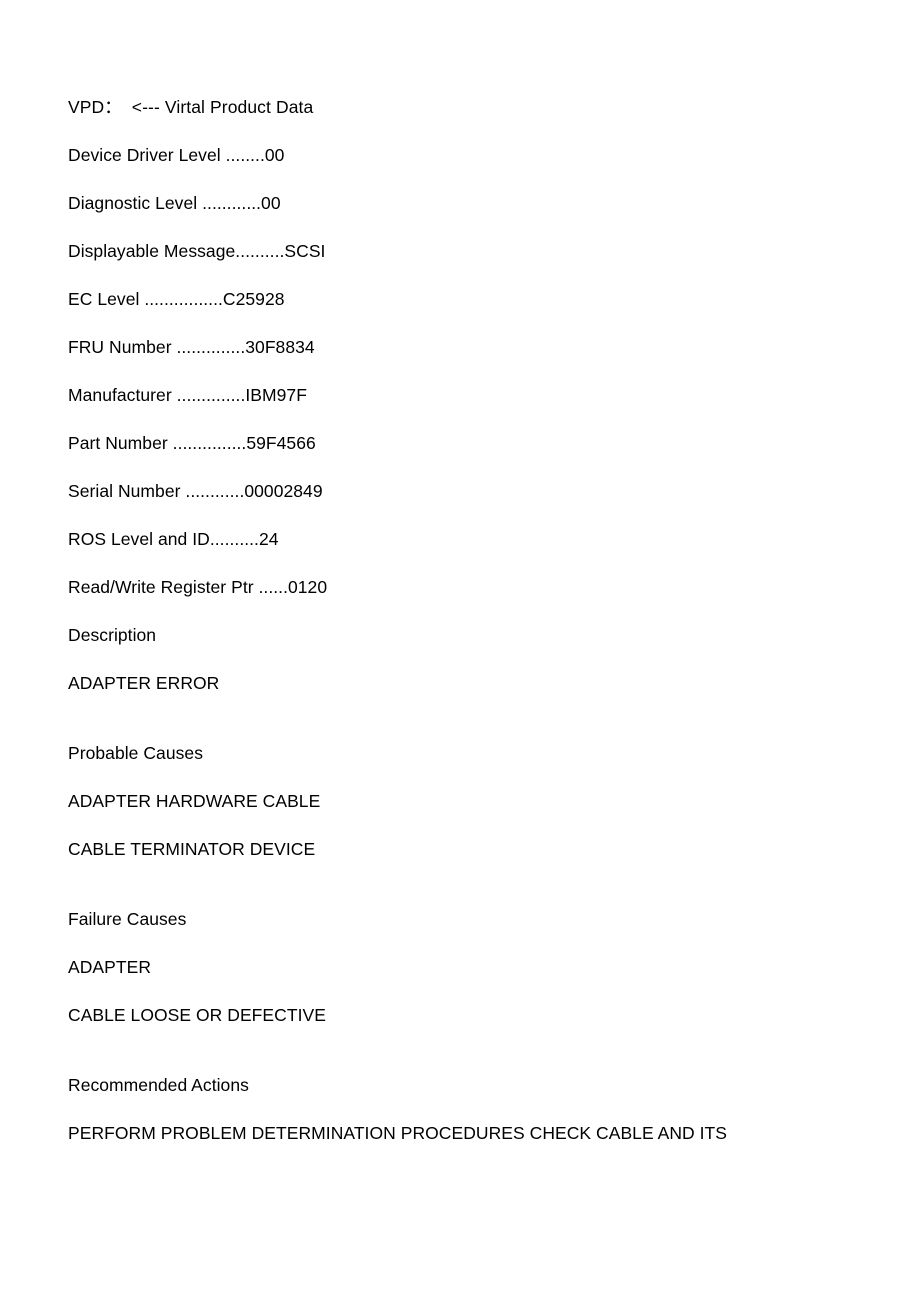 The width and height of the screenshot is (920, 1302). Describe the element at coordinates (197, 251) in the screenshot. I see `vpd-field-displayable-message: Displayable Message..........SCSI` at that location.